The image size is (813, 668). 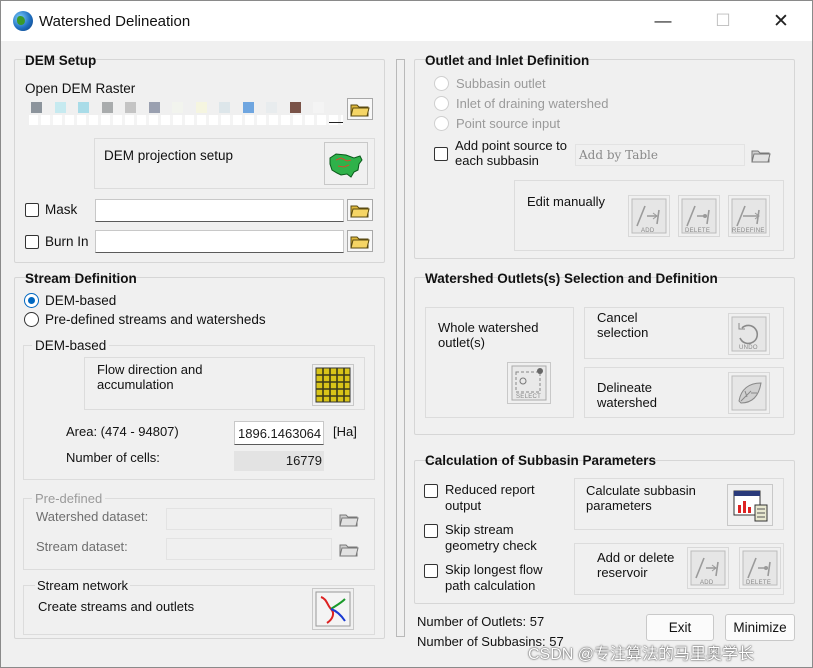 I want to click on flow-direction-button, so click(x=333, y=385).